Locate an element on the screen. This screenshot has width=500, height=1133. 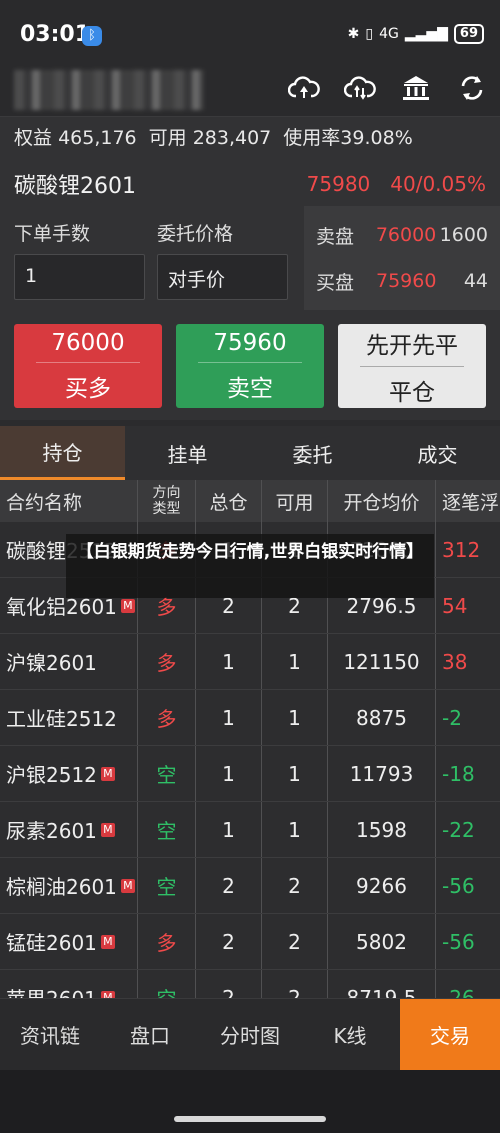
header-avg-price: 开仓均价 is located at coordinates (382, 501).